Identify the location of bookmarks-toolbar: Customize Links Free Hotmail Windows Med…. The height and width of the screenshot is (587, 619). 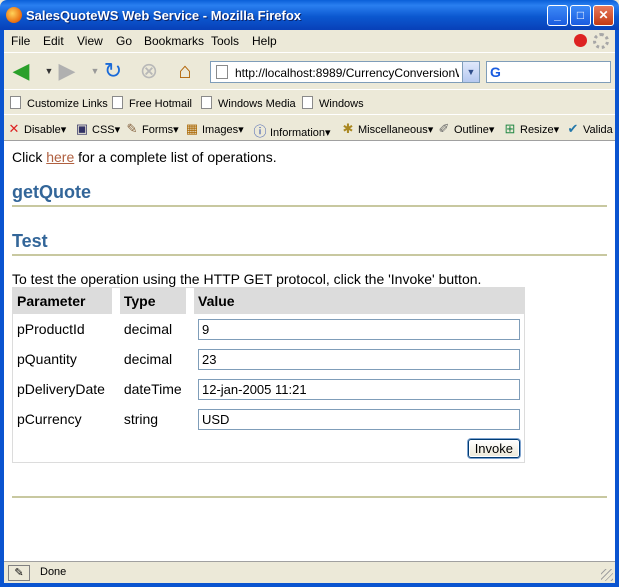
(309, 101).